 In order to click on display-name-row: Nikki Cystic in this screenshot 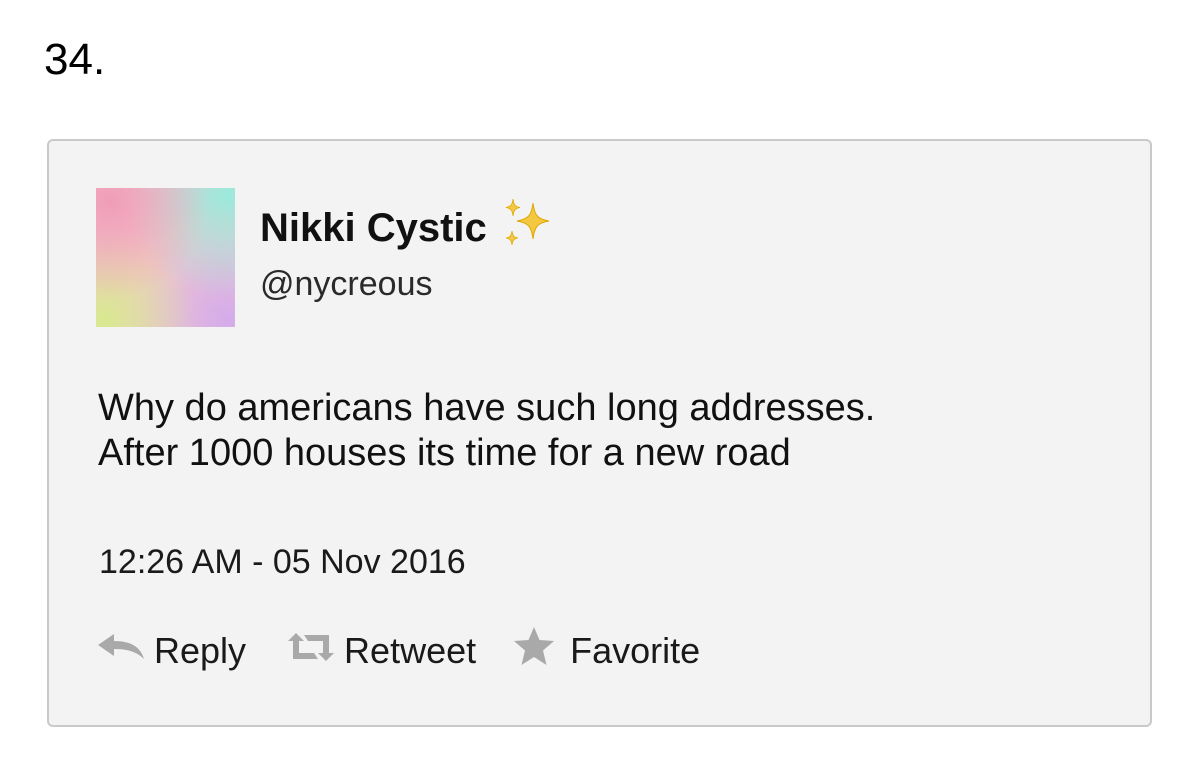, I will do `click(408, 227)`.